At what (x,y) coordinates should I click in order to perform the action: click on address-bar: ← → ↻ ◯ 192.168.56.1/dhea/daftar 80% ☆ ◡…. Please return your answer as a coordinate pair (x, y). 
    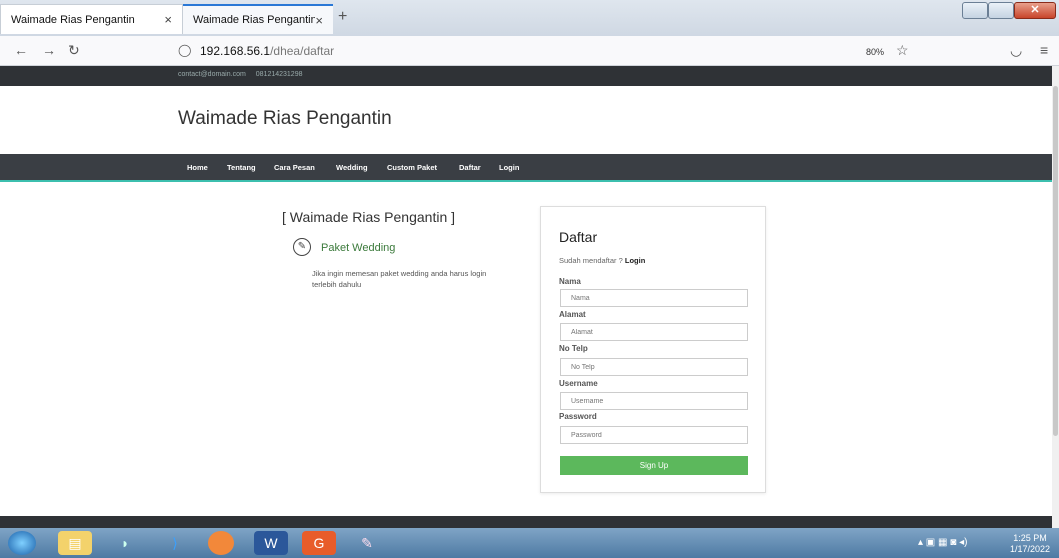
    Looking at the image, I should click on (529, 51).